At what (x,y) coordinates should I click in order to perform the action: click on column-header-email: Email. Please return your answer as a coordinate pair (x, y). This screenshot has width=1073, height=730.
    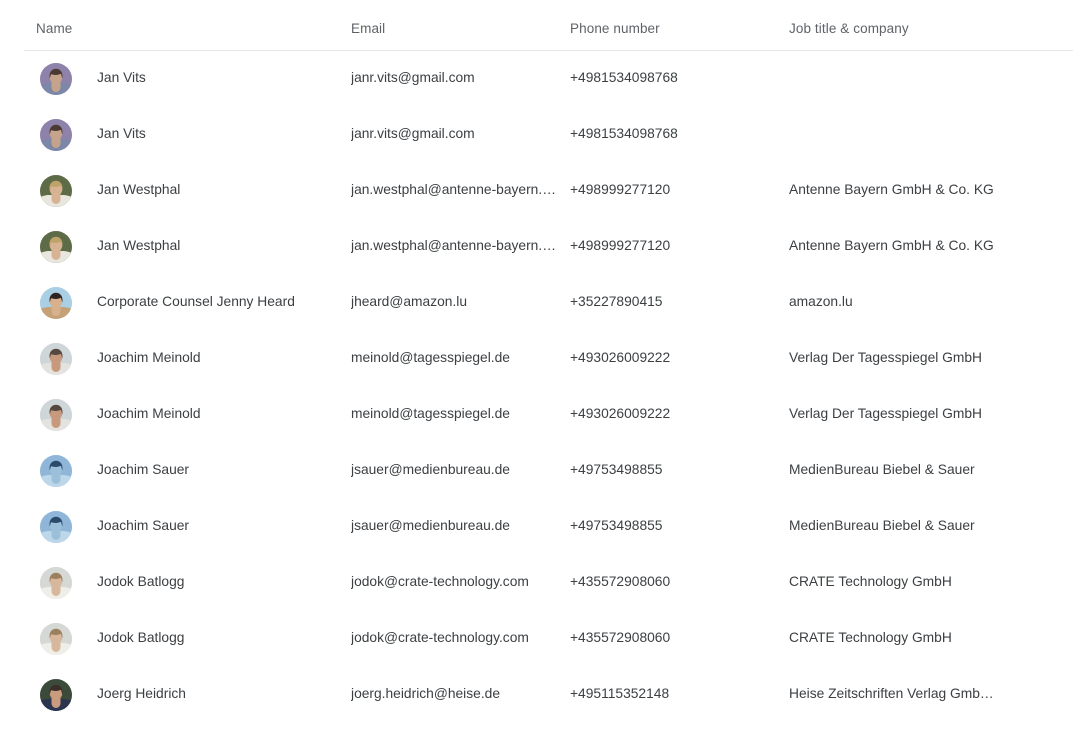
    Looking at the image, I should click on (368, 29).